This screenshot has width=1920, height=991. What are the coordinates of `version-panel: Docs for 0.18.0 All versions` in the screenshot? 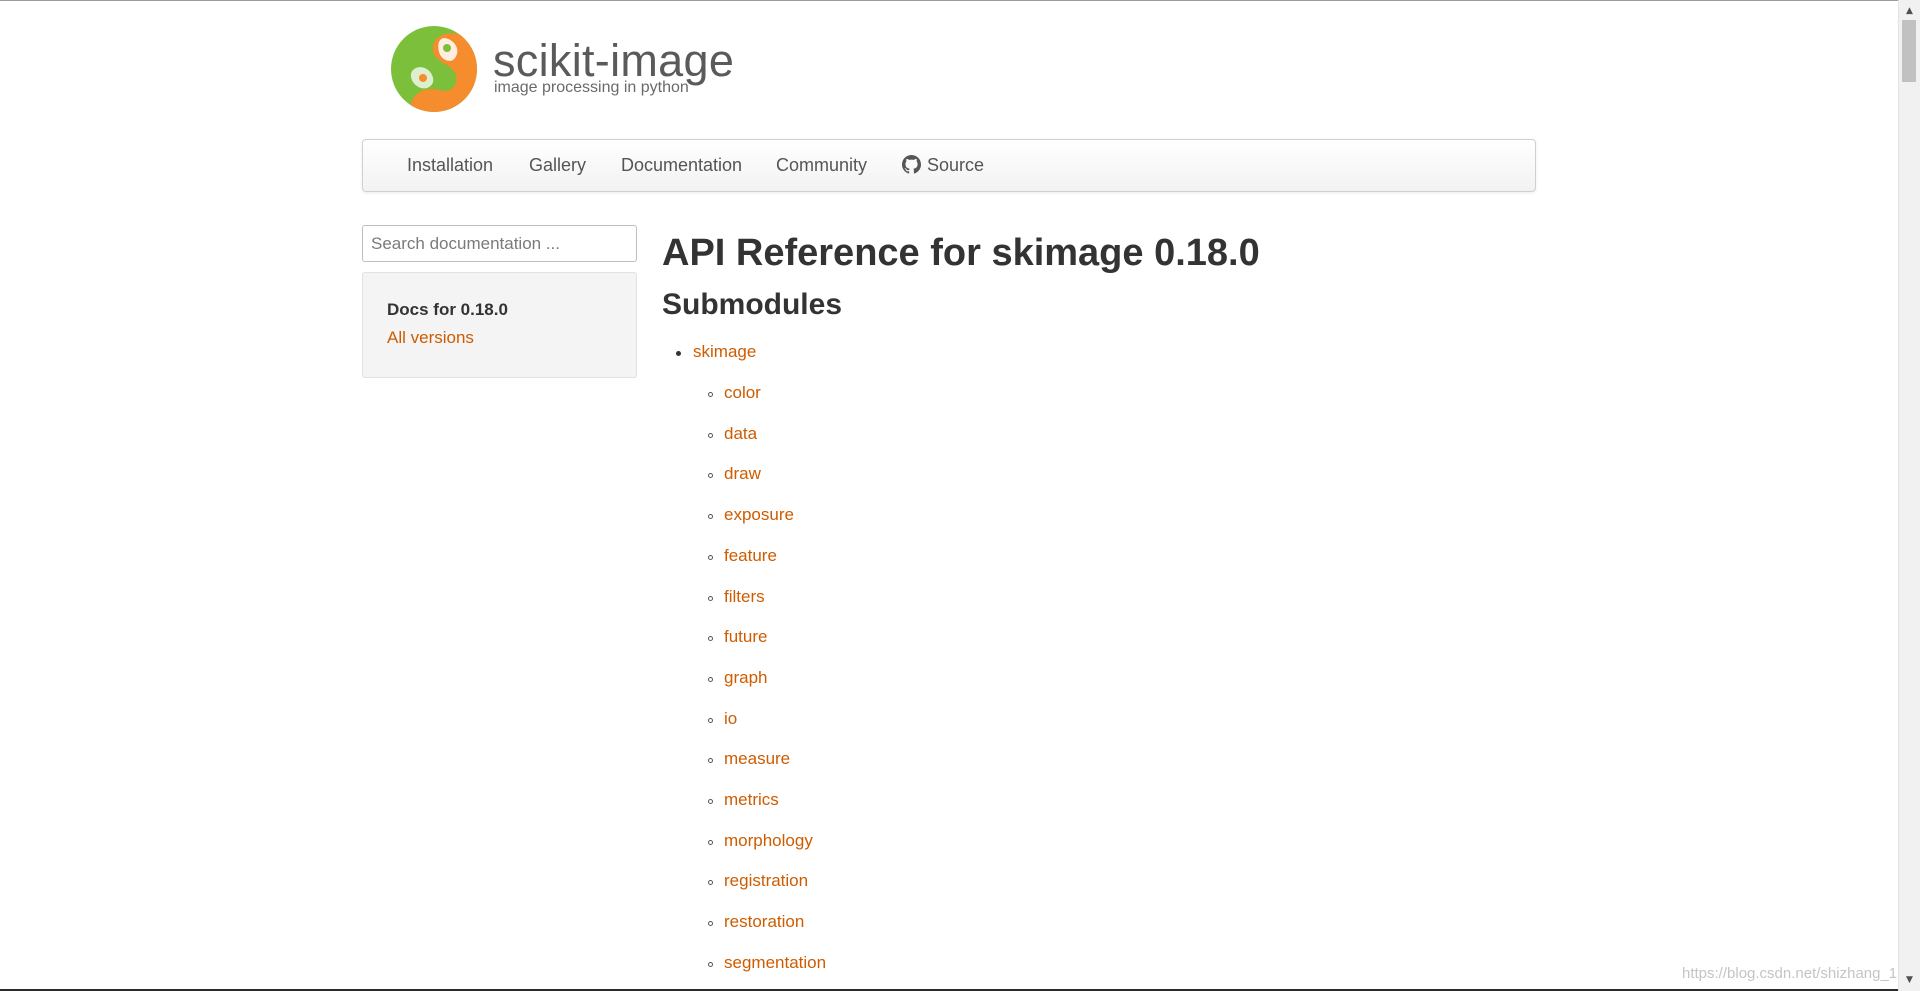 It's located at (499, 325).